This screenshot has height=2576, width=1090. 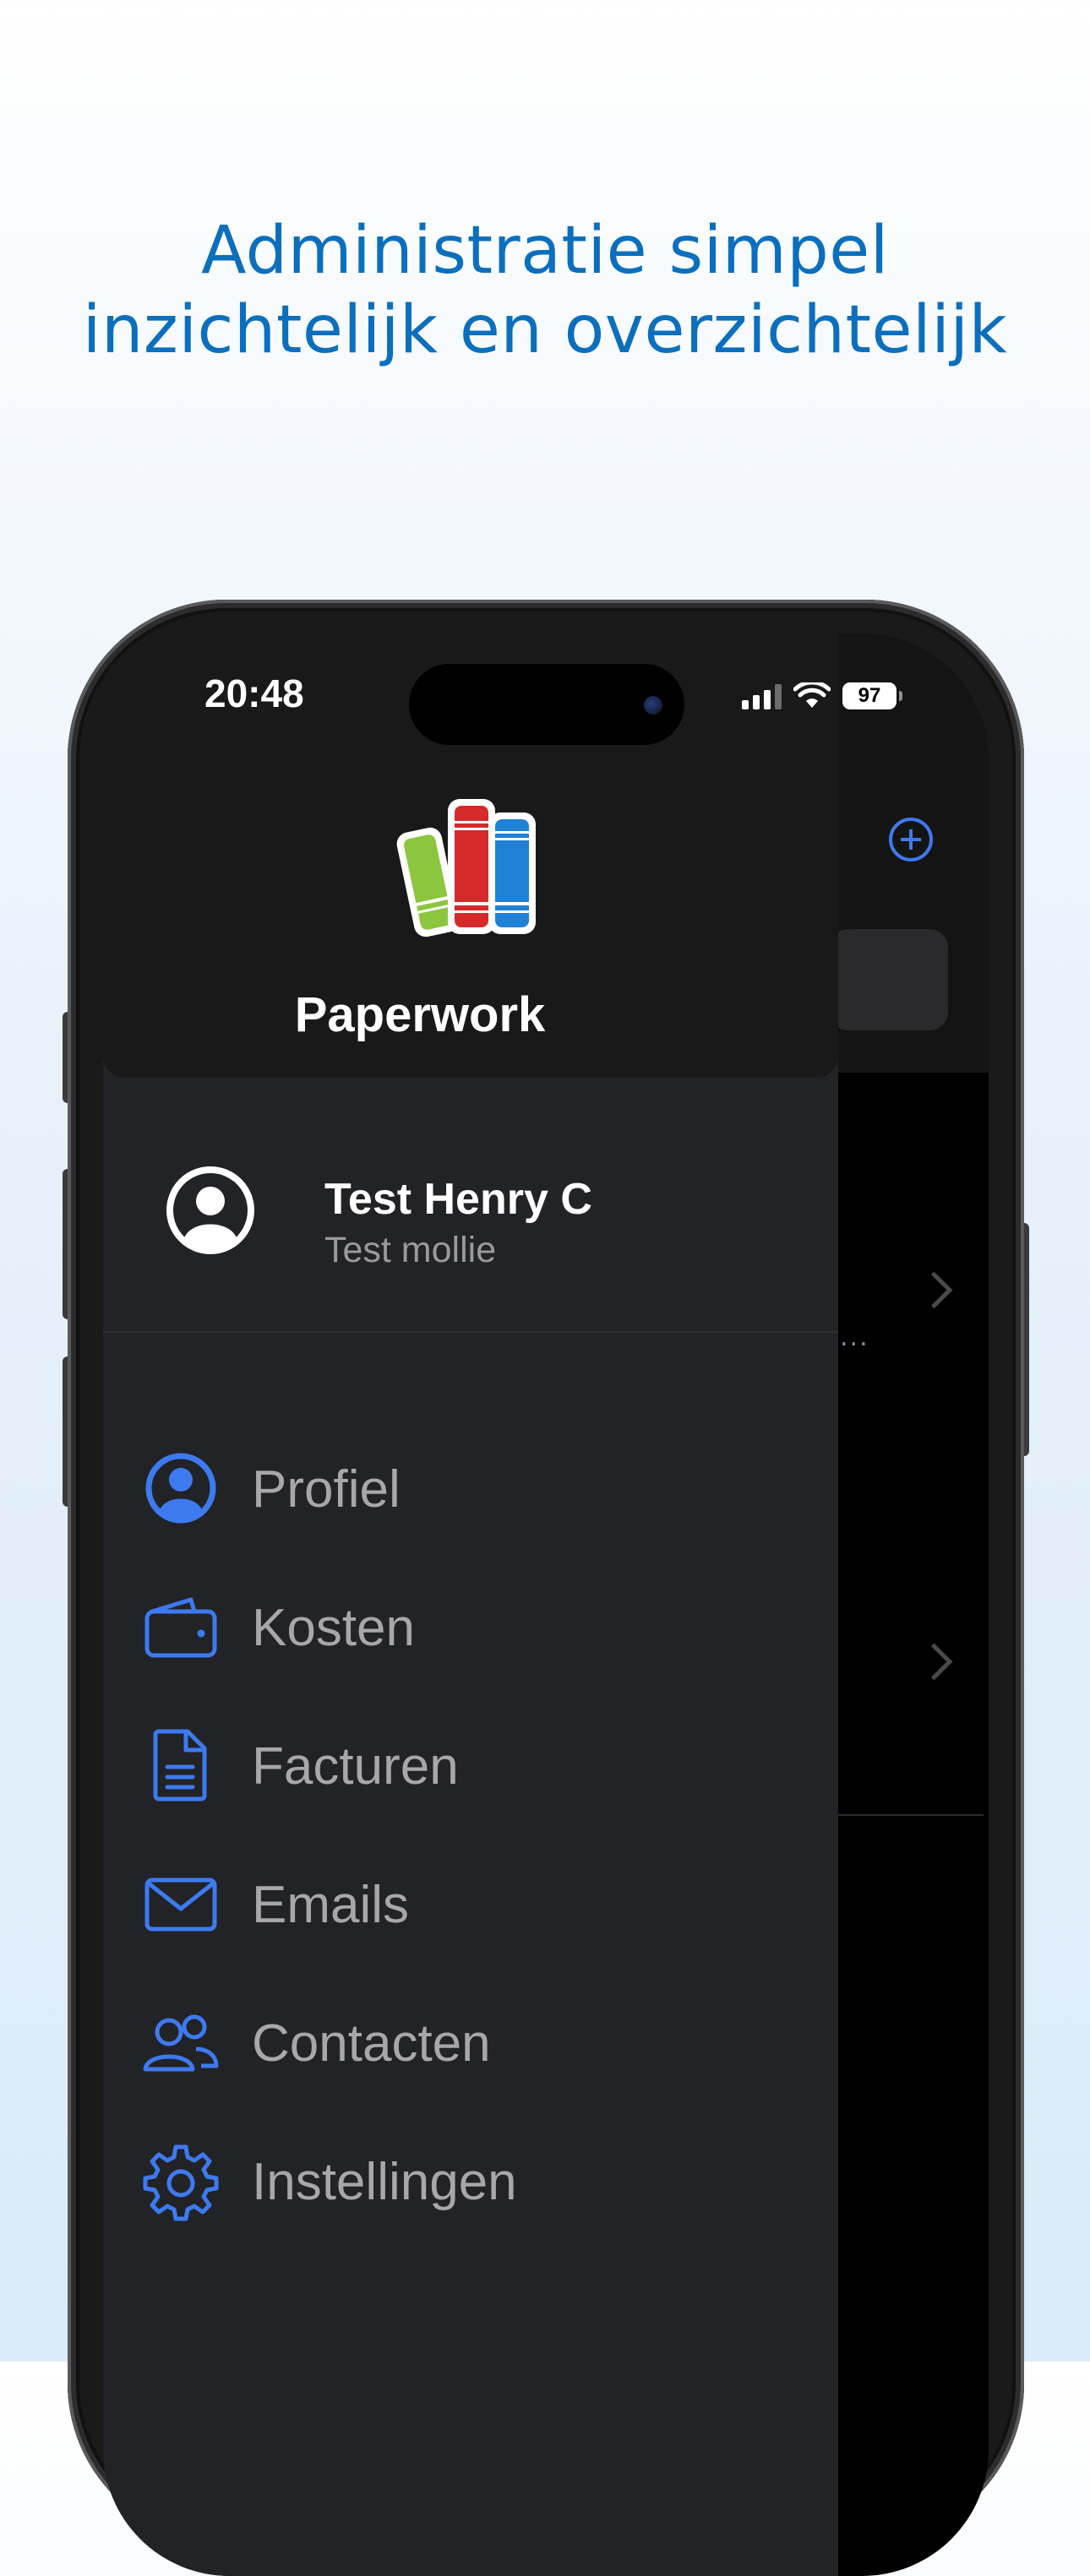 I want to click on menu-label-facturen: Facturen, so click(x=355, y=1766).